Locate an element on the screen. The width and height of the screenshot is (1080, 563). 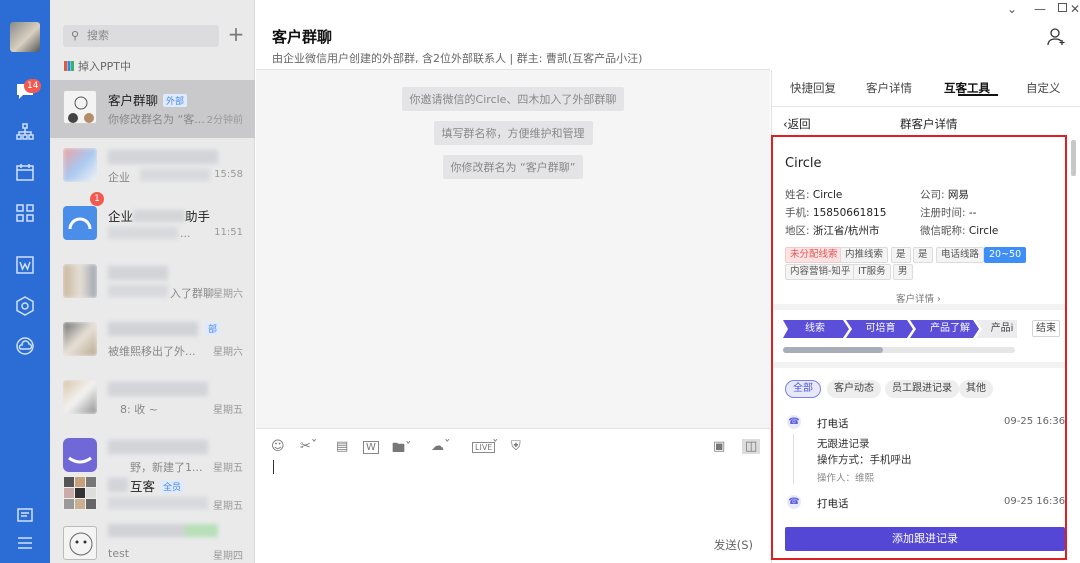
user-avatar is located at coordinates (25, 37).